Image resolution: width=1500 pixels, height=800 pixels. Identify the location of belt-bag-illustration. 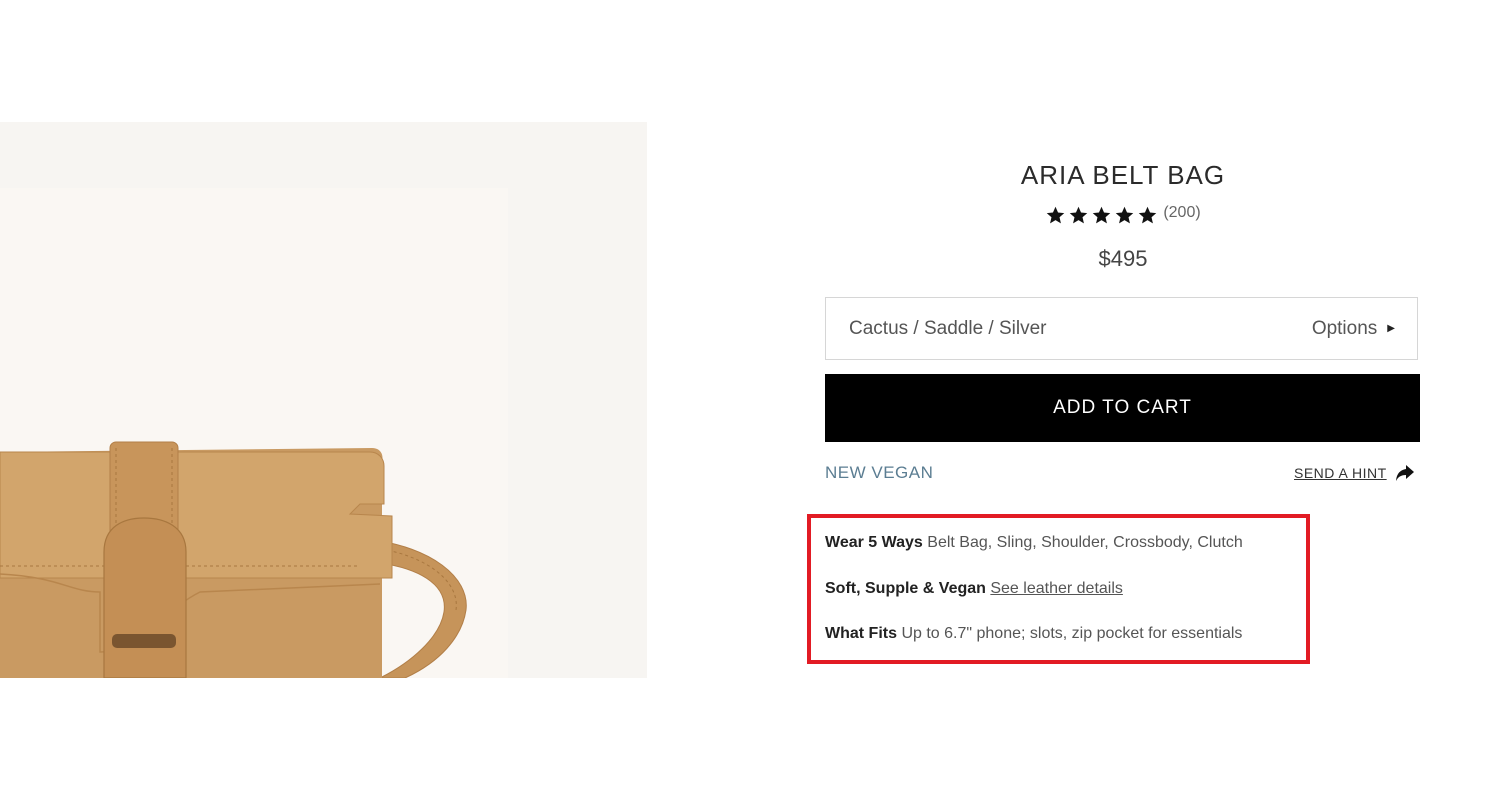
(233, 559).